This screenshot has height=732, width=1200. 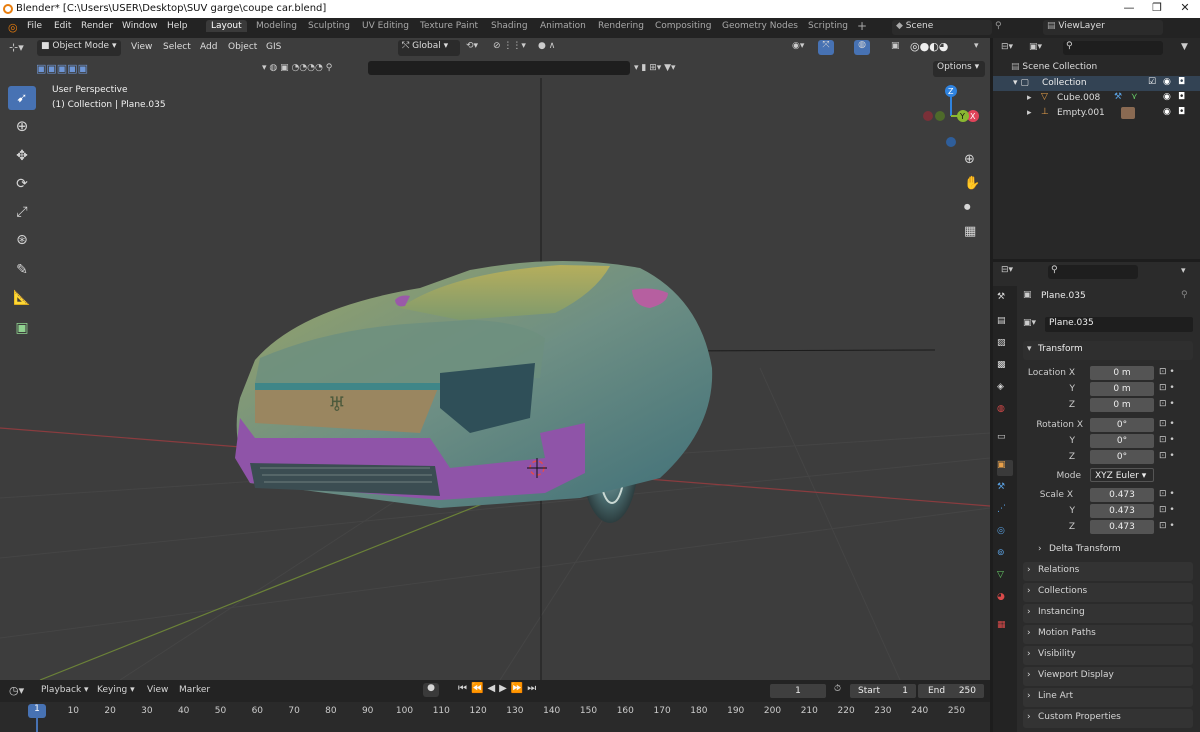 What do you see at coordinates (1005, 440) in the screenshot?
I see `collection-tab-icon: ▭` at bounding box center [1005, 440].